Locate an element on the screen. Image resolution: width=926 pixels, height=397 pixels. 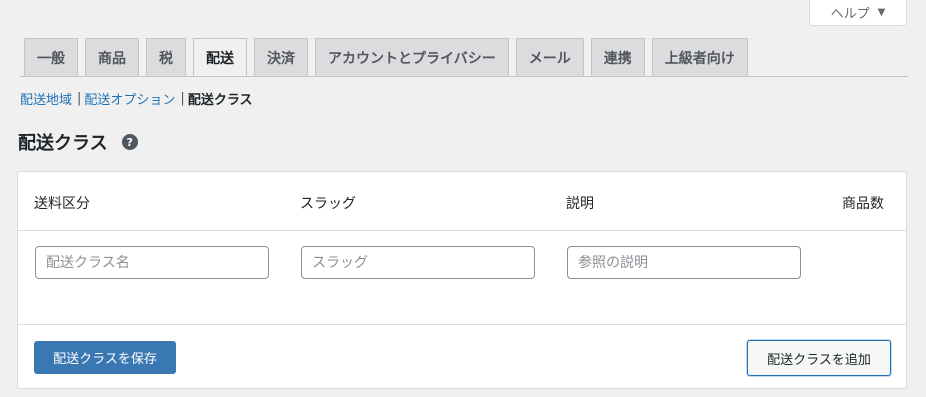
subnav-shipping-zones: 配送地域 is located at coordinates (46, 98).